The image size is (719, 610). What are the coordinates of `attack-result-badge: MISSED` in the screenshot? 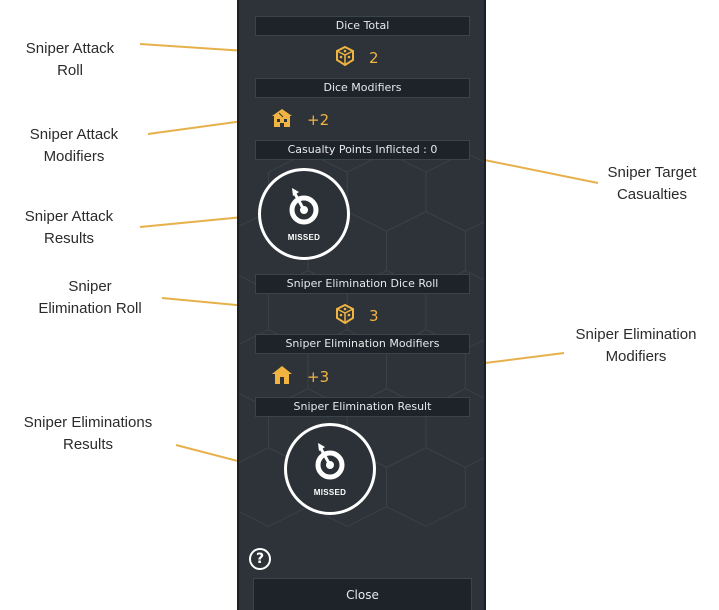 It's located at (304, 214).